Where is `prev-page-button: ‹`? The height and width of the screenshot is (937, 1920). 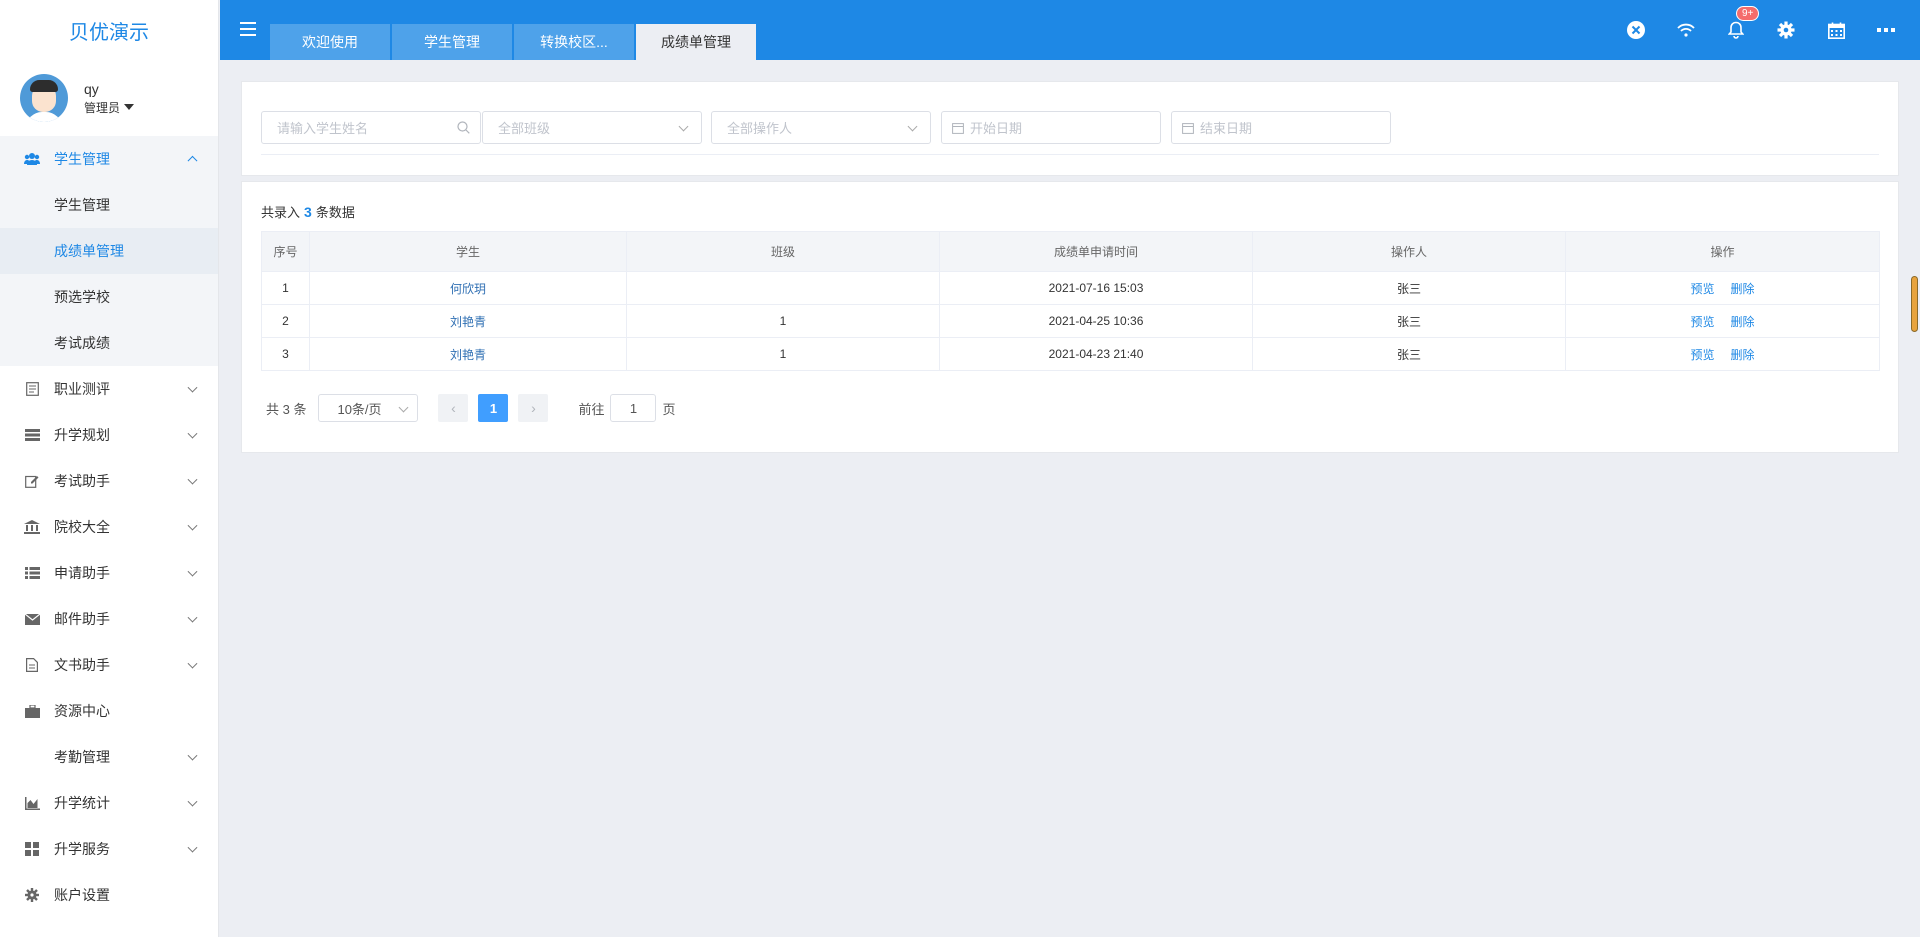
prev-page-button: ‹ is located at coordinates (453, 408).